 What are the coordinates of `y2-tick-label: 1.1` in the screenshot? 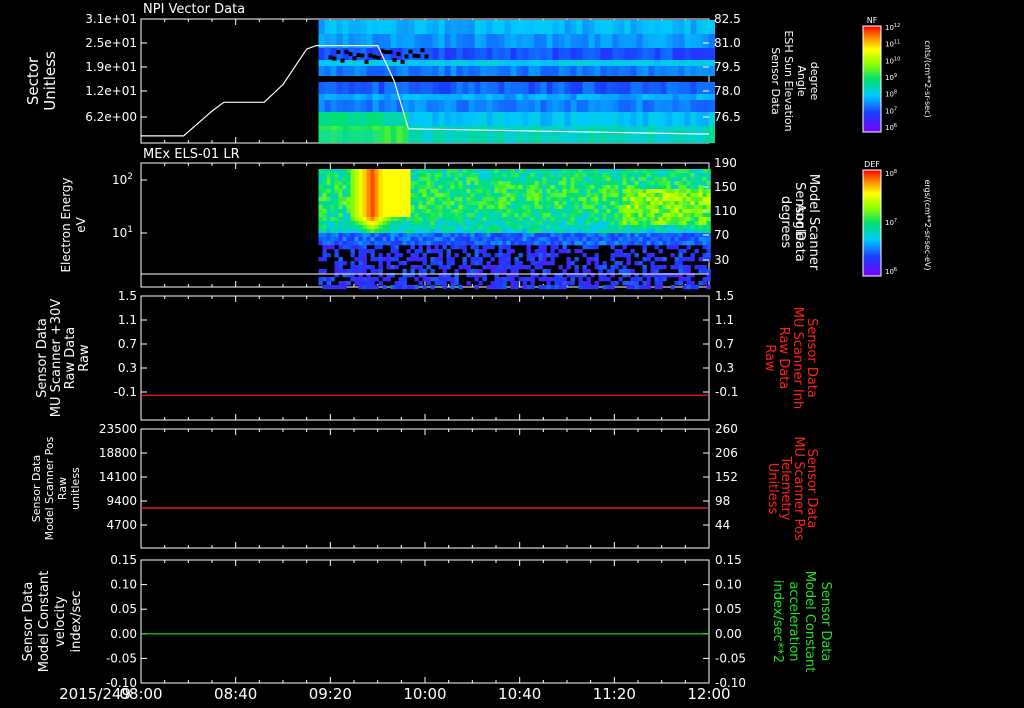 It's located at (724, 320).